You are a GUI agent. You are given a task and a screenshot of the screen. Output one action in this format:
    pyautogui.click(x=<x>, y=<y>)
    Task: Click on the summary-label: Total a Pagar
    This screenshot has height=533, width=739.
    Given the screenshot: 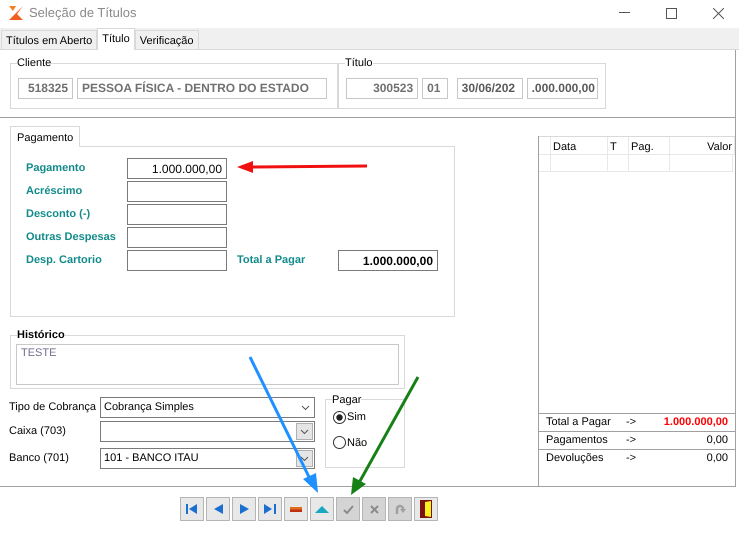 What is the action you would take?
    pyautogui.click(x=579, y=422)
    